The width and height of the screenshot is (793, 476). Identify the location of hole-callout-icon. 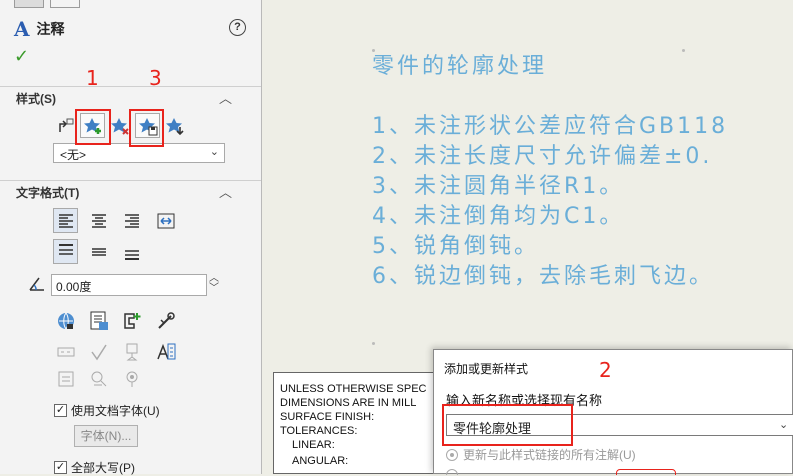
(98, 378).